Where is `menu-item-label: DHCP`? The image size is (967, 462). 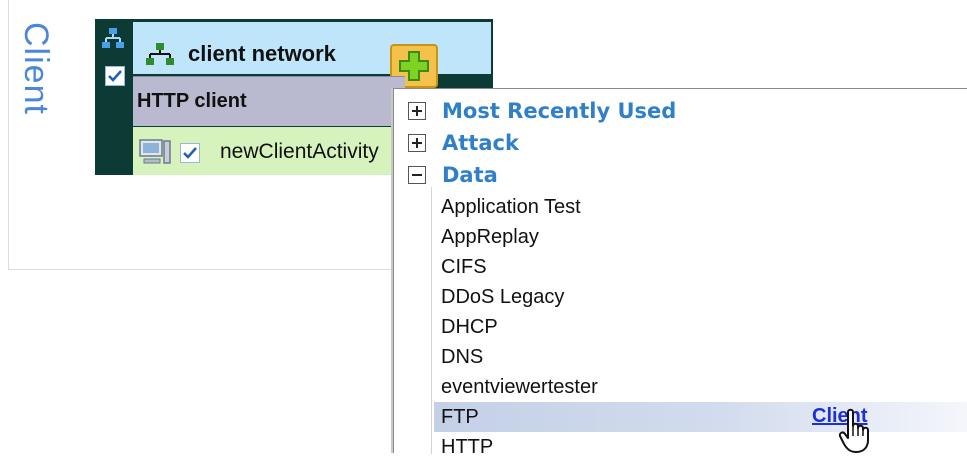
menu-item-label: DHCP is located at coordinates (469, 327).